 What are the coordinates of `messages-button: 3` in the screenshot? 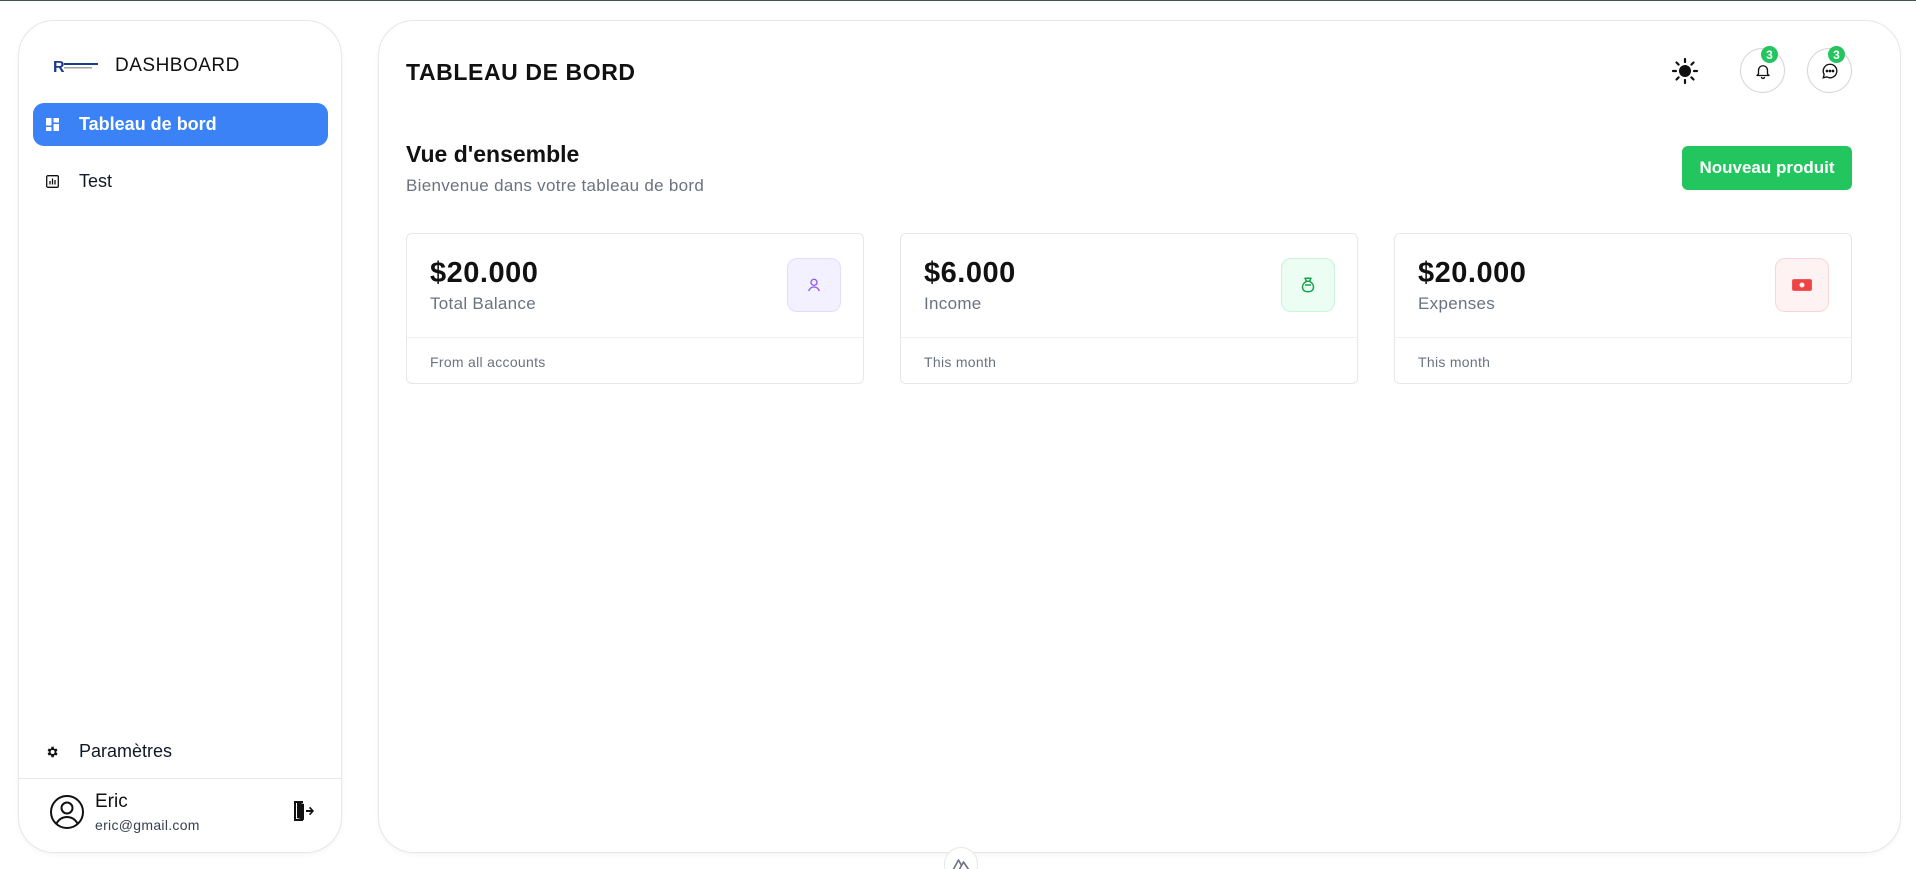 It's located at (1829, 69).